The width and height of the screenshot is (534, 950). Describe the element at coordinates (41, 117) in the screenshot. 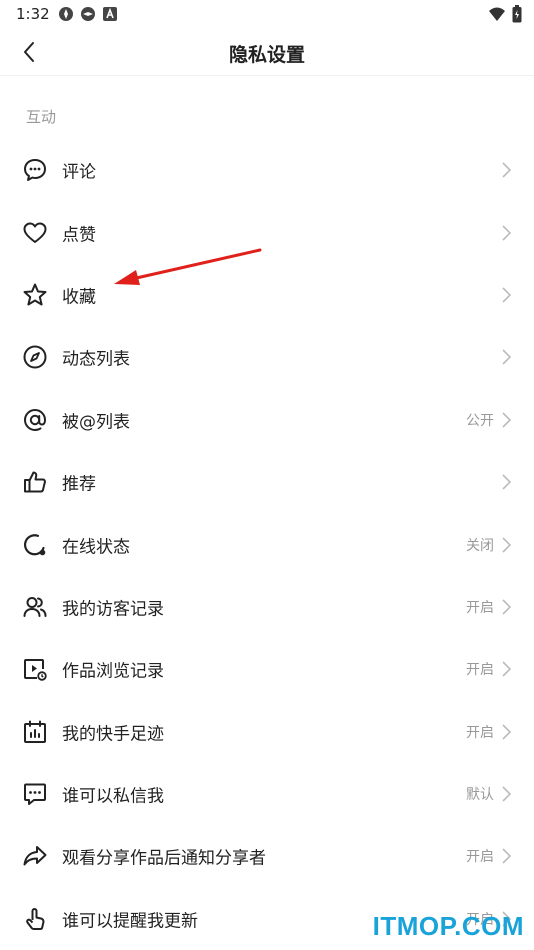

I see `section-label: 互动` at that location.